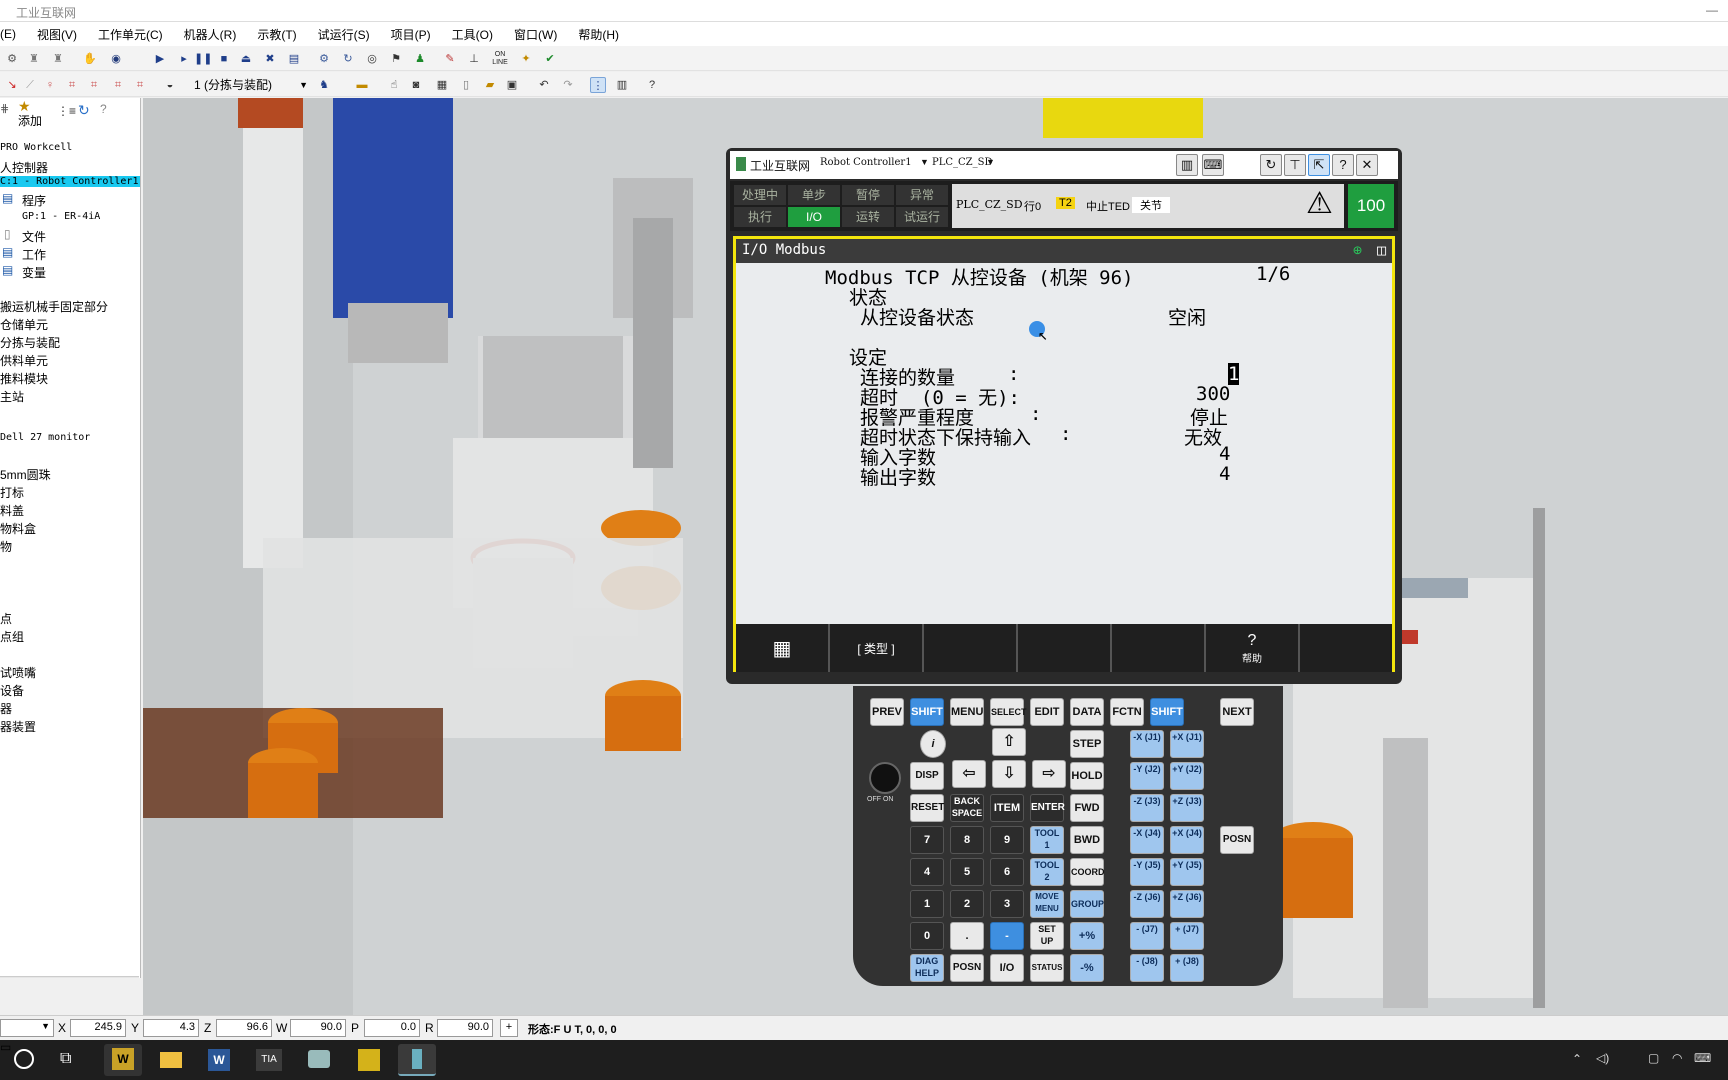 The image size is (1728, 1080). Describe the element at coordinates (927, 712) in the screenshot. I see `shift-key-left: SHIFT` at that location.